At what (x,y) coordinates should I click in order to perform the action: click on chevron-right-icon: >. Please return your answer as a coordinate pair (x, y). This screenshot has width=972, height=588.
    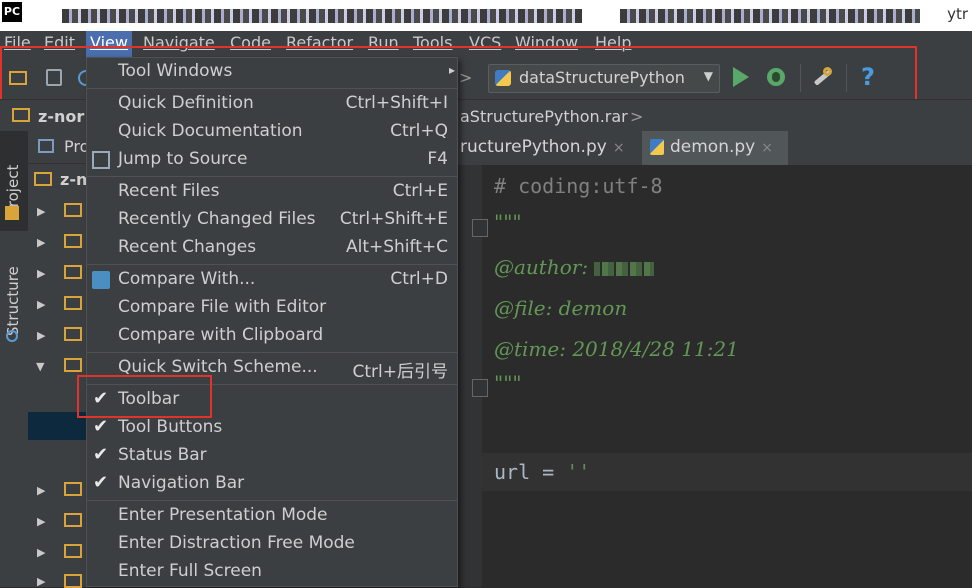
    Looking at the image, I should click on (637, 116).